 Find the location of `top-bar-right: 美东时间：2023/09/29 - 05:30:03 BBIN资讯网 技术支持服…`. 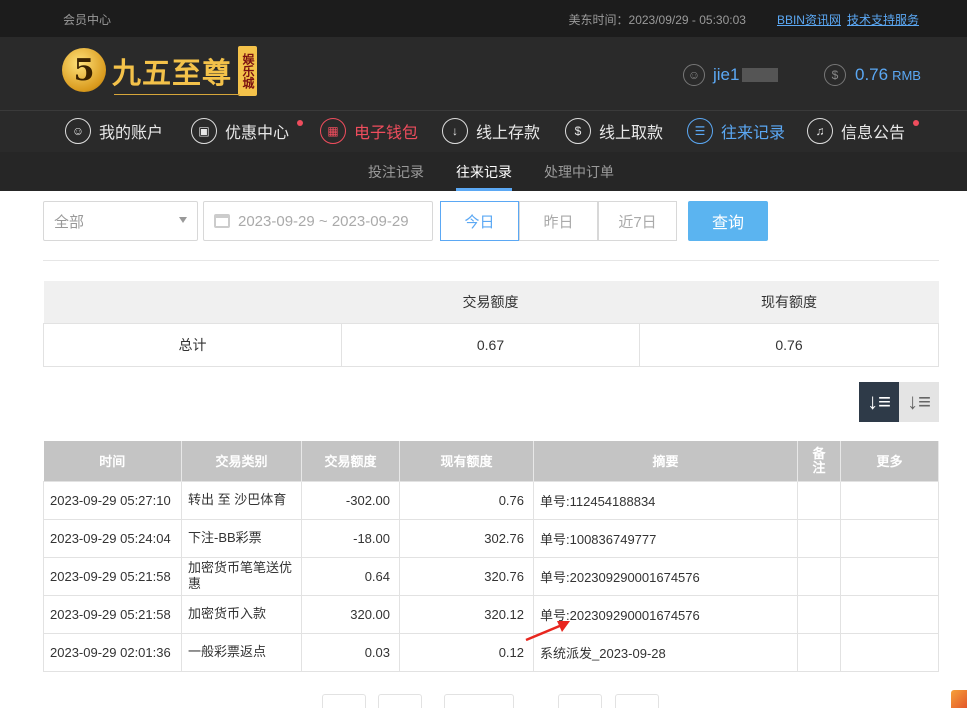

top-bar-right: 美东时间：2023/09/29 - 05:30:03 BBIN资讯网 技术支持服… is located at coordinates (744, 19).